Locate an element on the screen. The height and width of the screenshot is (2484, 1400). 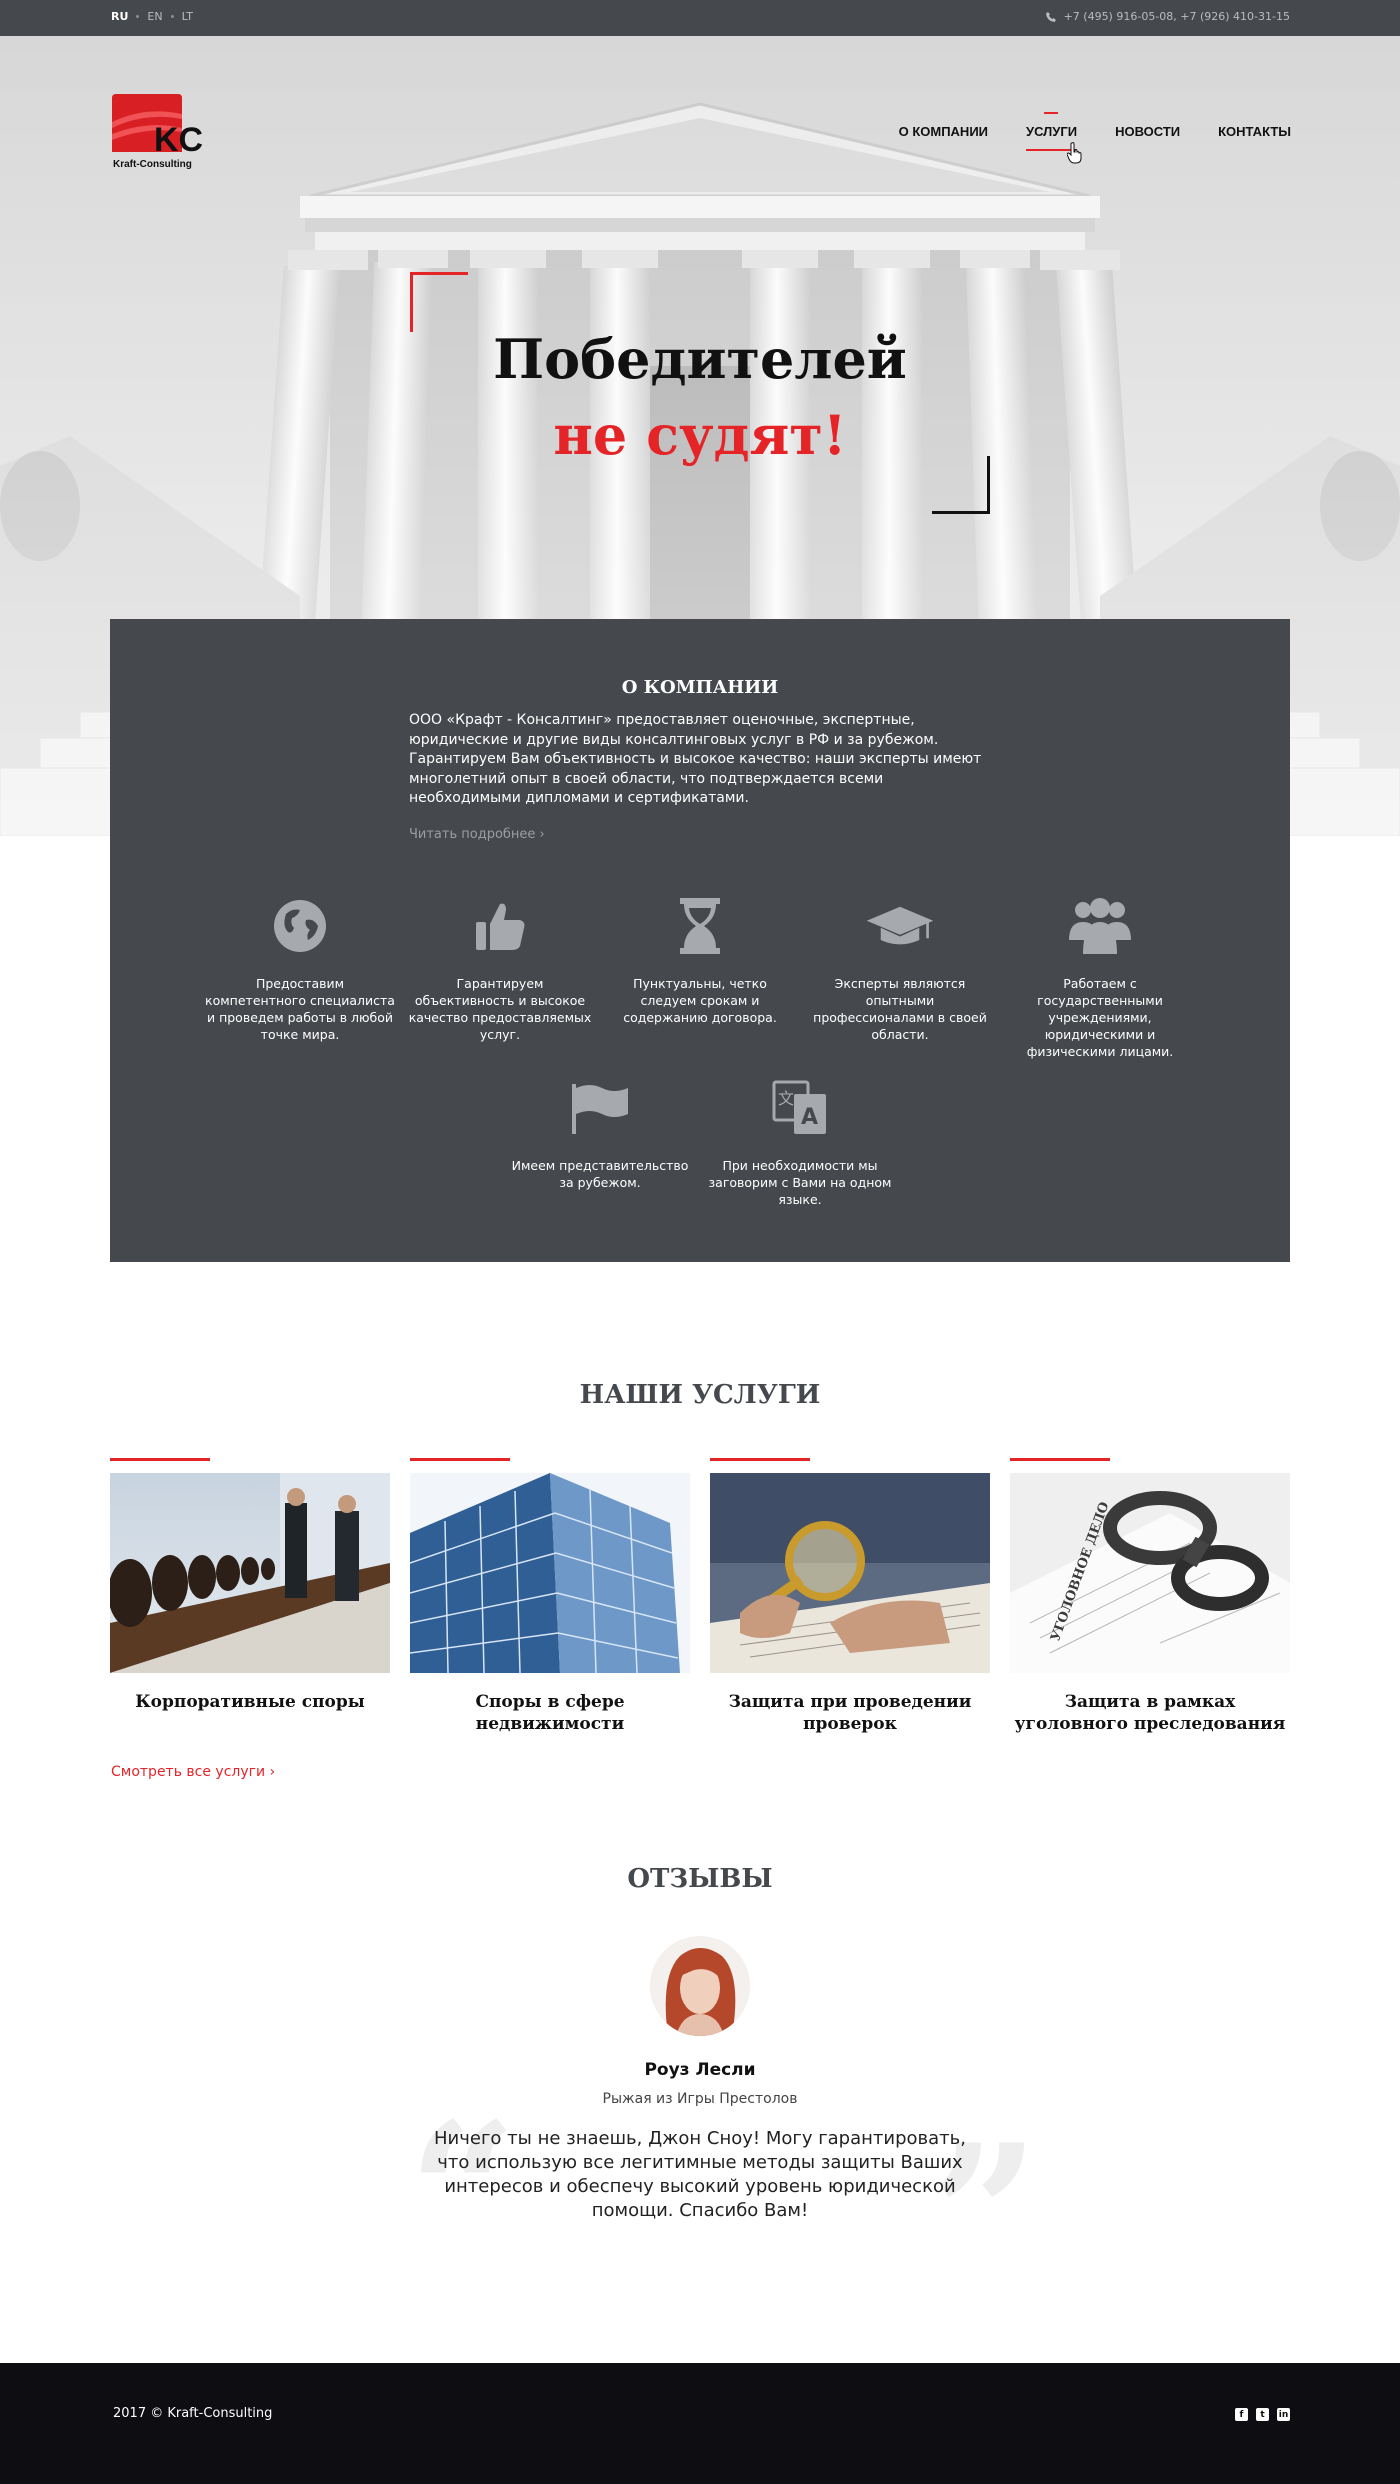
avatar is located at coordinates (700, 1986).